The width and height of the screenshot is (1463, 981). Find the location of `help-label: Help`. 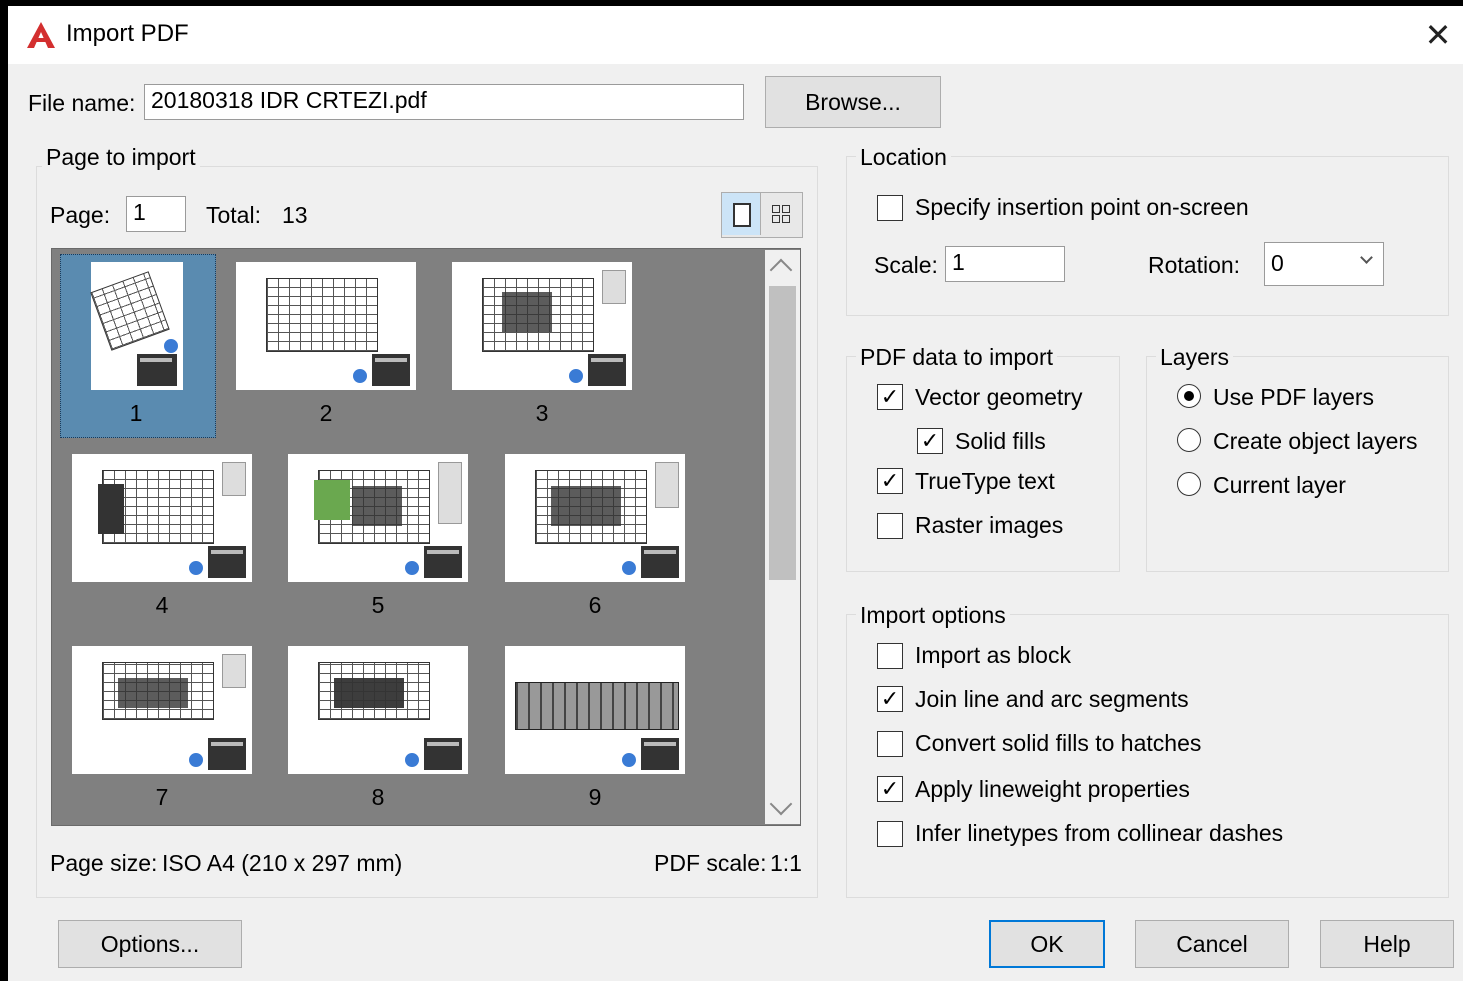

help-label: Help is located at coordinates (1387, 944).